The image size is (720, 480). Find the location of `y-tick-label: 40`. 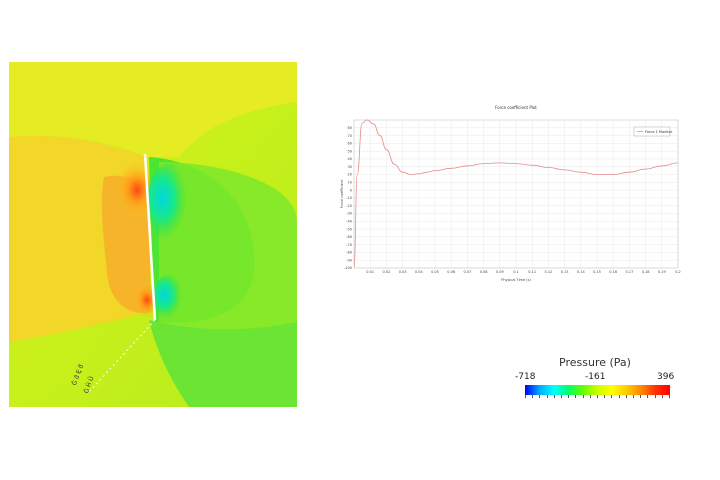

y-tick-label: 40 is located at coordinates (350, 159).